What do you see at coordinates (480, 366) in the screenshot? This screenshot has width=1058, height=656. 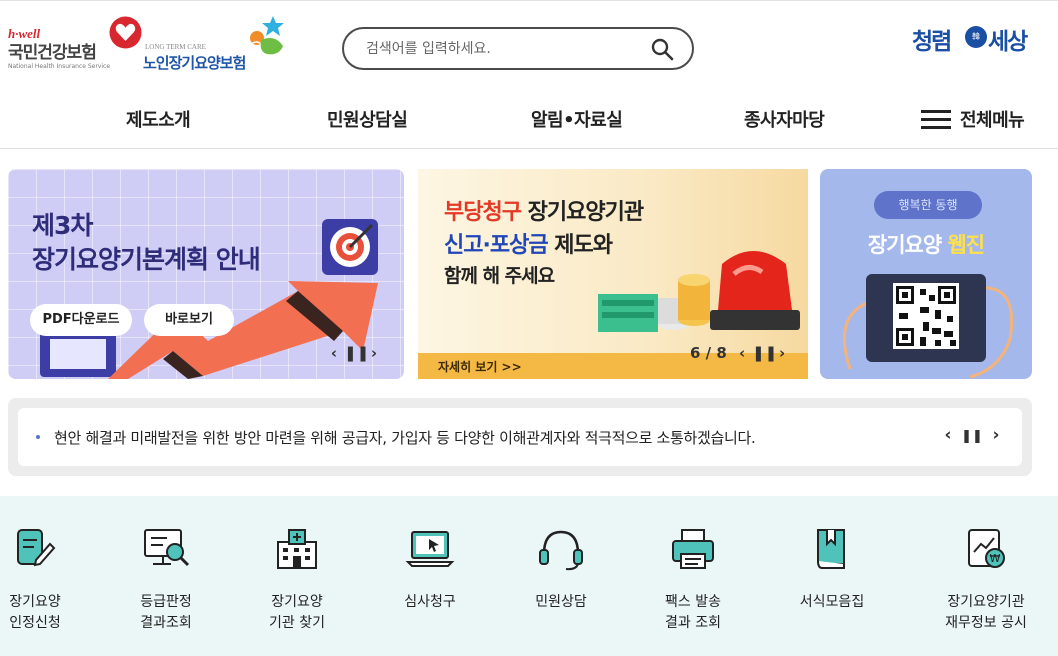 I see `more-link: 자세히 보기 >>` at bounding box center [480, 366].